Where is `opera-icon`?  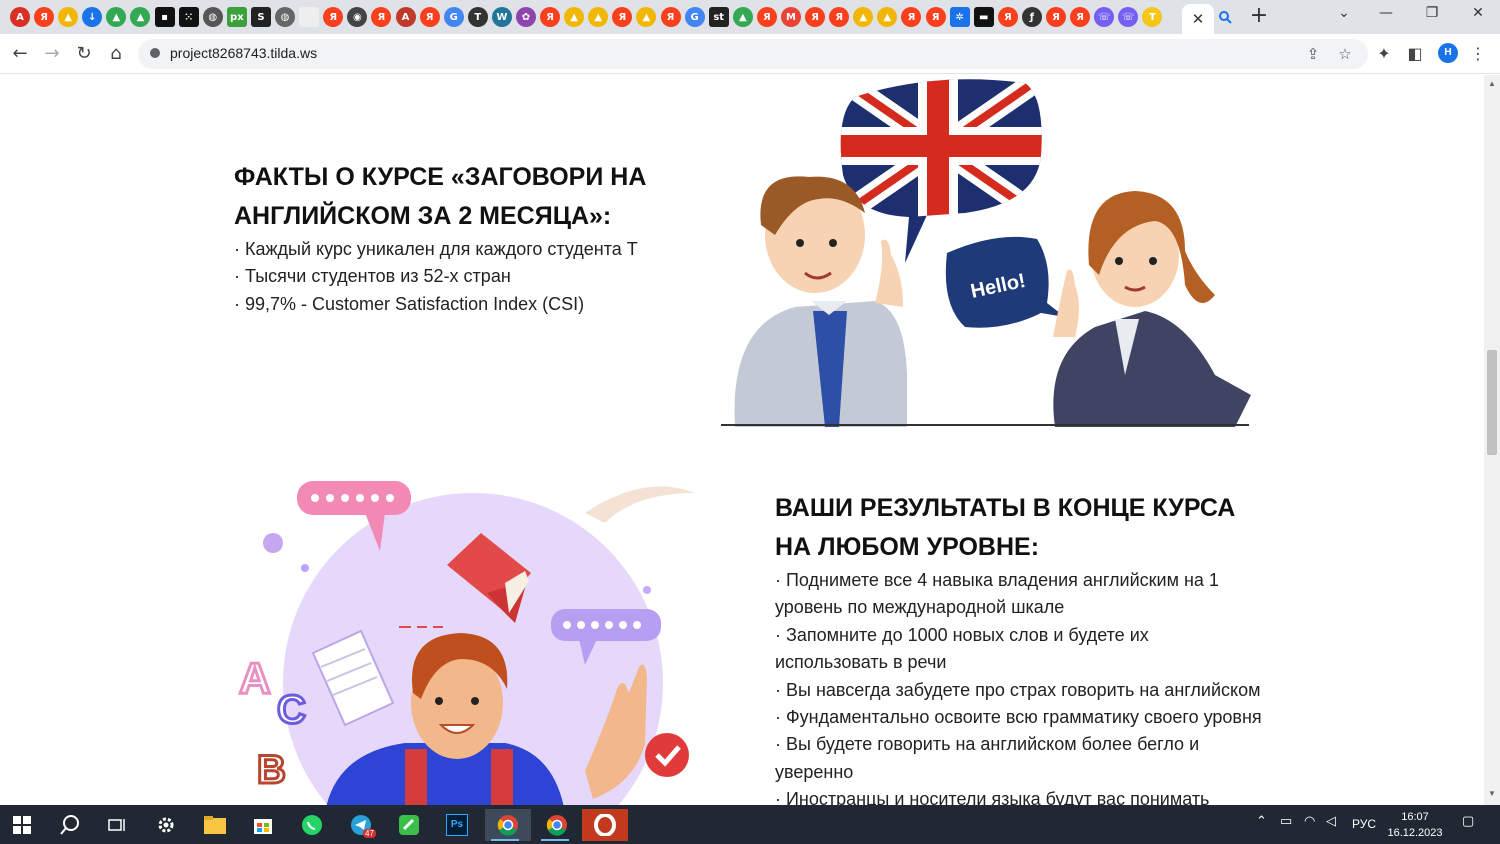
opera-icon is located at coordinates (605, 825).